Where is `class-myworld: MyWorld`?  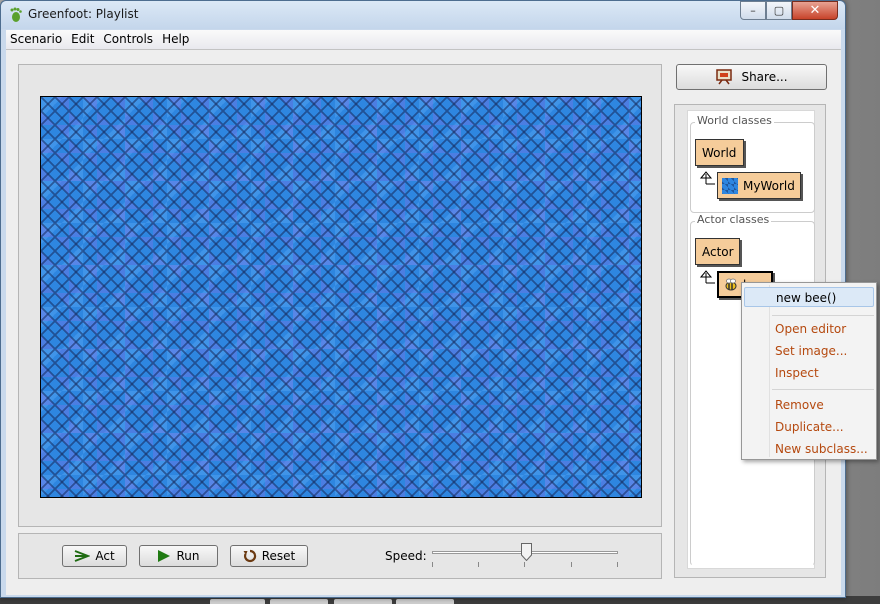 class-myworld: MyWorld is located at coordinates (759, 185).